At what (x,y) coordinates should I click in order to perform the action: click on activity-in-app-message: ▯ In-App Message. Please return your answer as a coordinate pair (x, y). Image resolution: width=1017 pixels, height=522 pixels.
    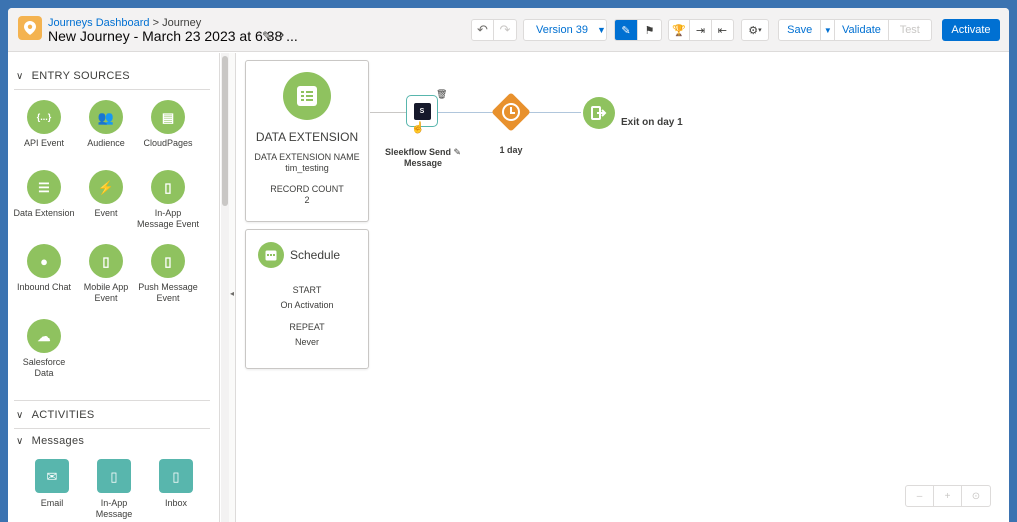
    Looking at the image, I should click on (114, 489).